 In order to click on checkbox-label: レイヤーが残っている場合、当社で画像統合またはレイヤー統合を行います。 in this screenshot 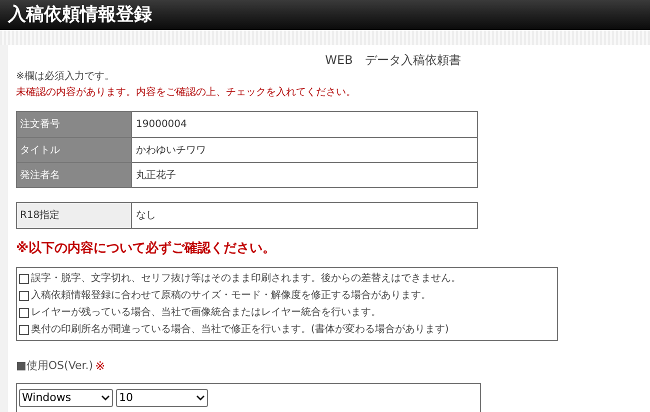, I will do `click(206, 313)`.